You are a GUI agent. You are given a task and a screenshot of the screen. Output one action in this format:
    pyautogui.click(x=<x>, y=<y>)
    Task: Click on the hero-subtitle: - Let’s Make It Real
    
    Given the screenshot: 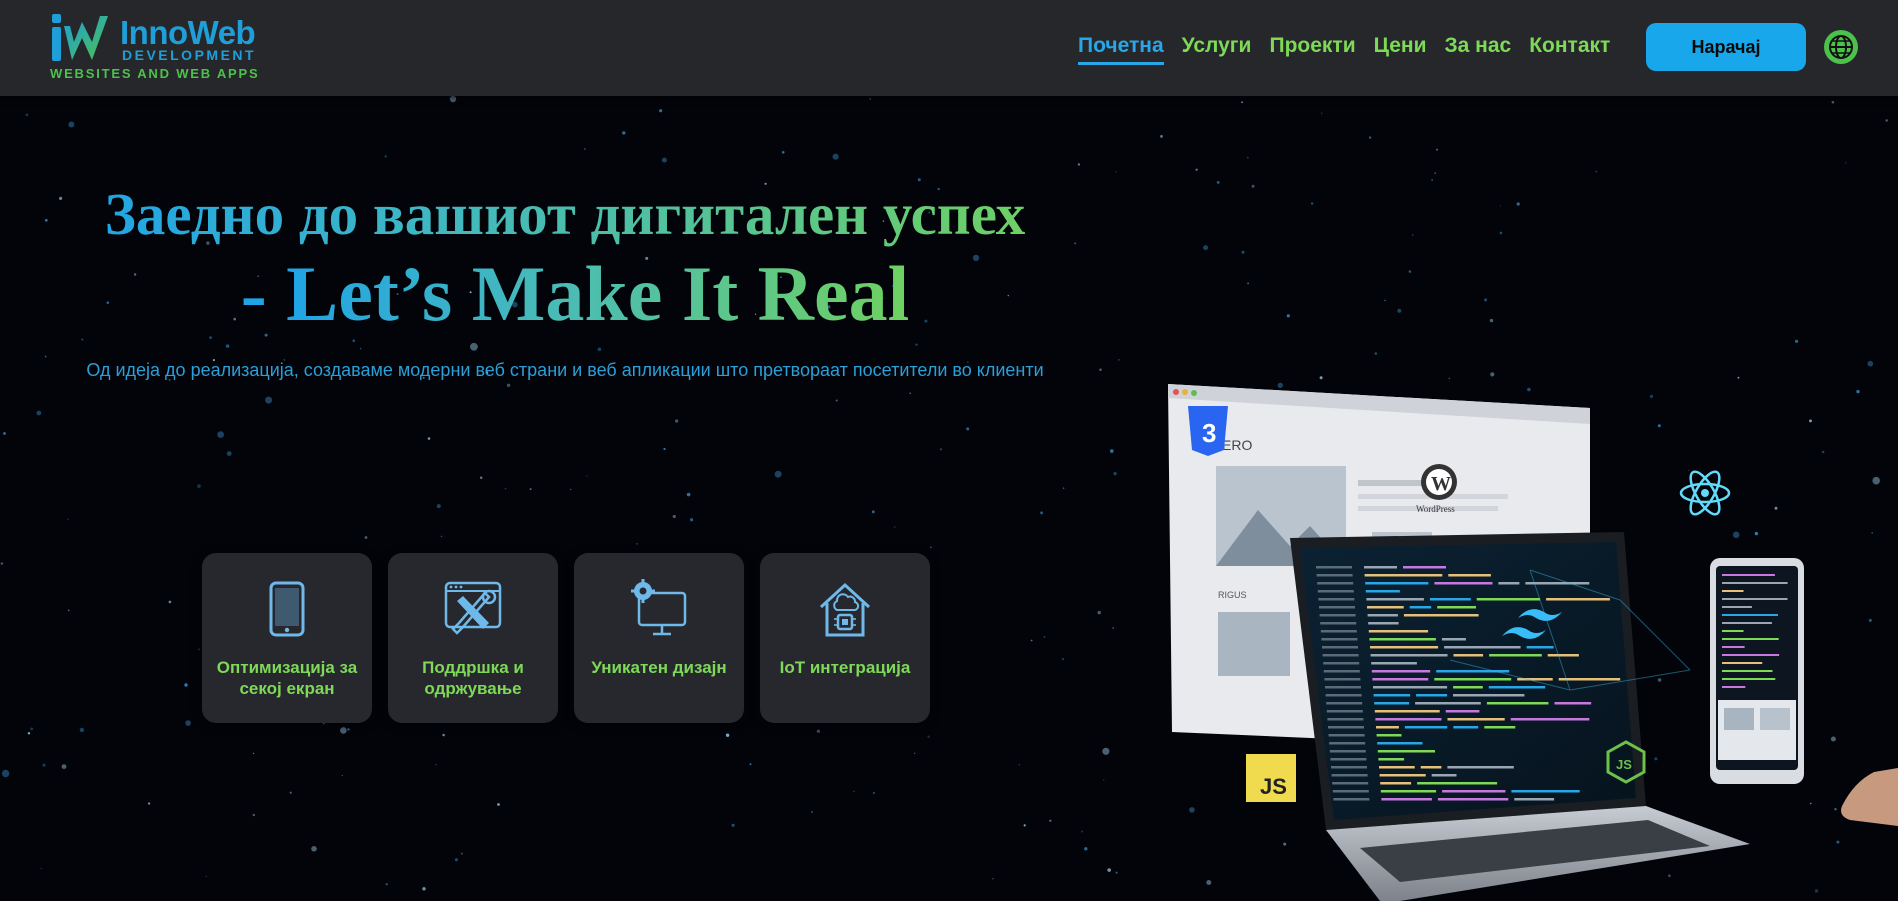 What is the action you would take?
    pyautogui.click(x=575, y=294)
    